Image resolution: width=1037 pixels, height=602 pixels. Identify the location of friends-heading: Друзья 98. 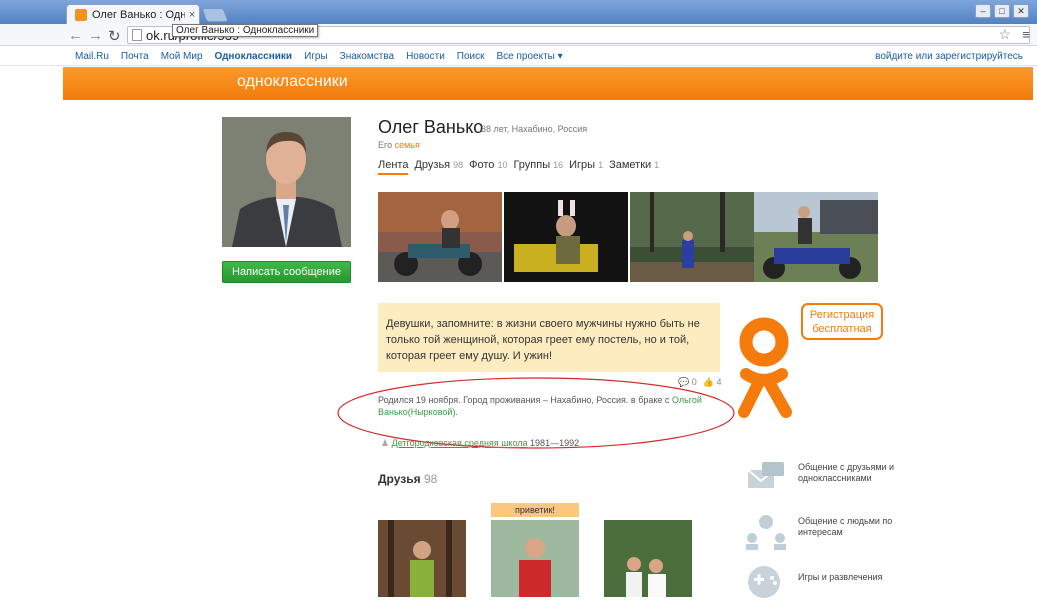
(407, 479).